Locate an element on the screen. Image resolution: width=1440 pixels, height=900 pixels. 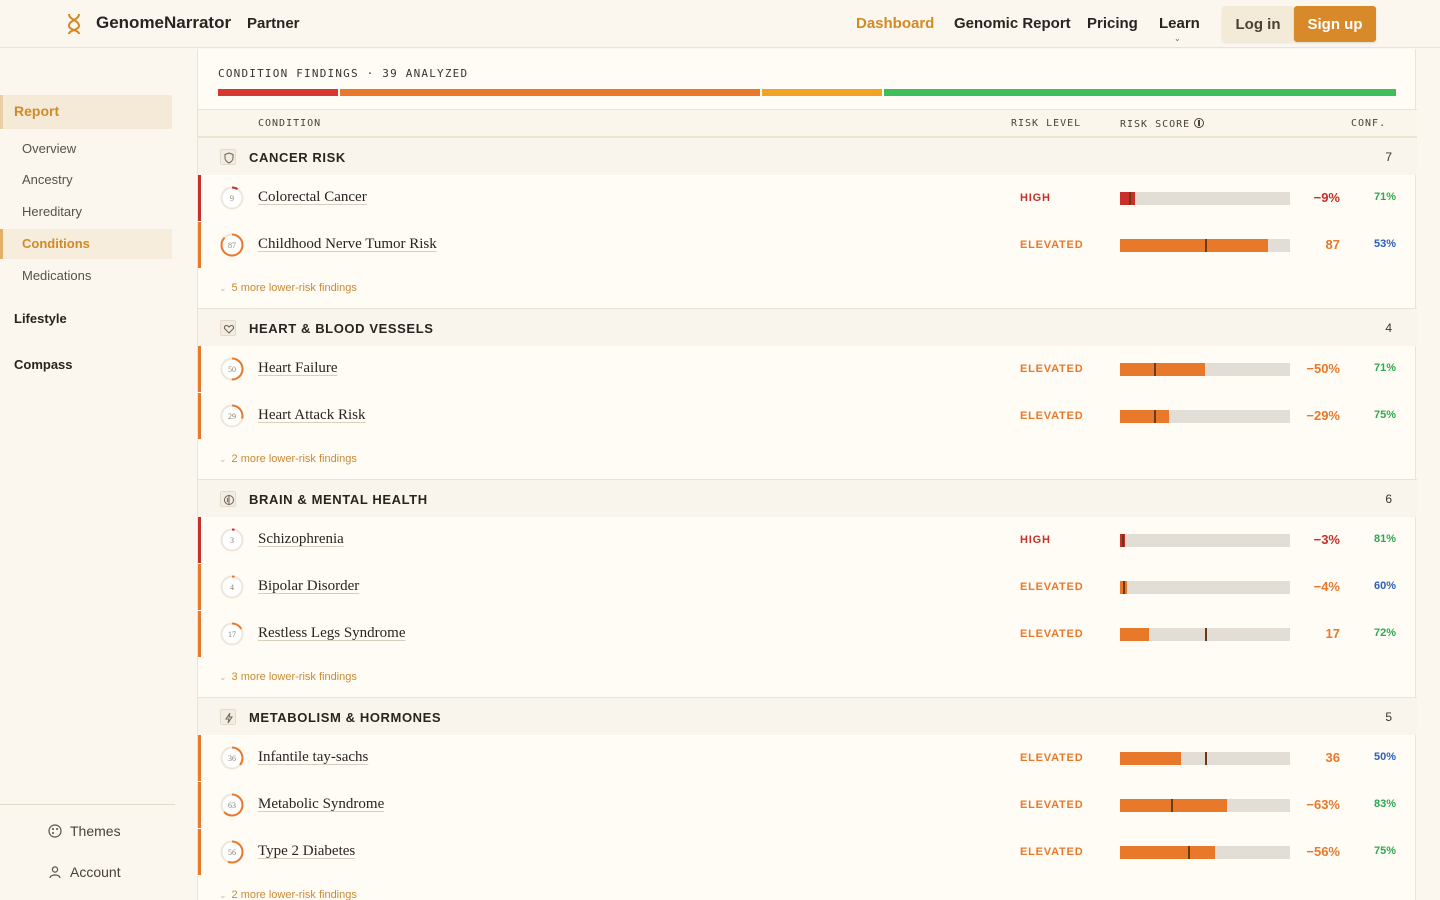
sidebar-item-conditions: Conditions is located at coordinates (86, 244).